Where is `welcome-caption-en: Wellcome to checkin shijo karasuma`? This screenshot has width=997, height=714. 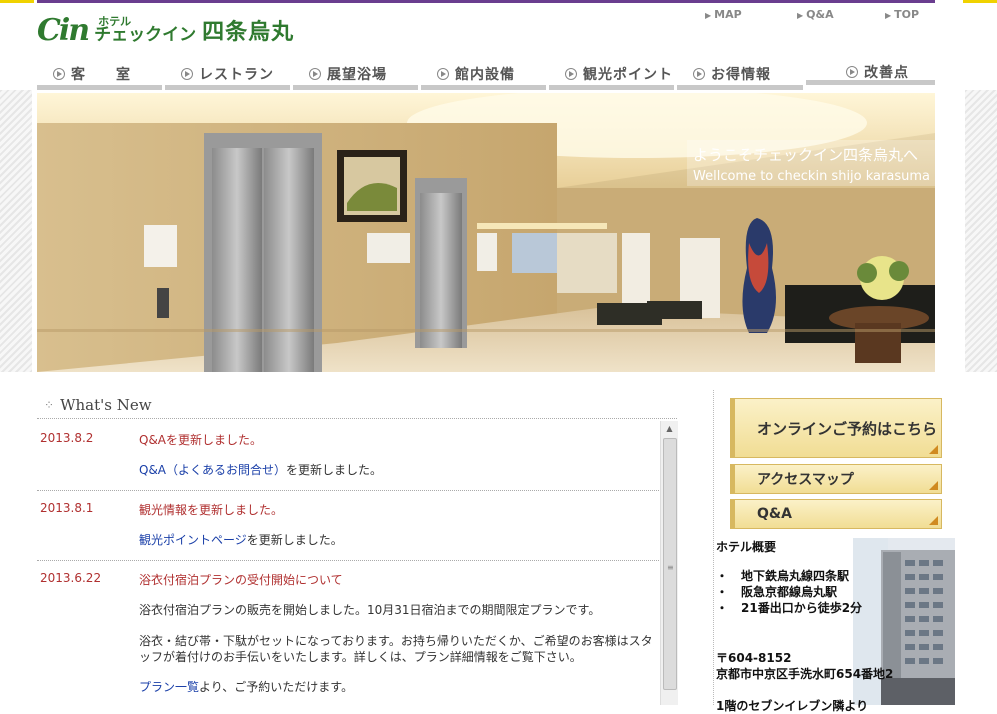
welcome-caption-en: Wellcome to checkin shijo karasuma is located at coordinates (811, 176).